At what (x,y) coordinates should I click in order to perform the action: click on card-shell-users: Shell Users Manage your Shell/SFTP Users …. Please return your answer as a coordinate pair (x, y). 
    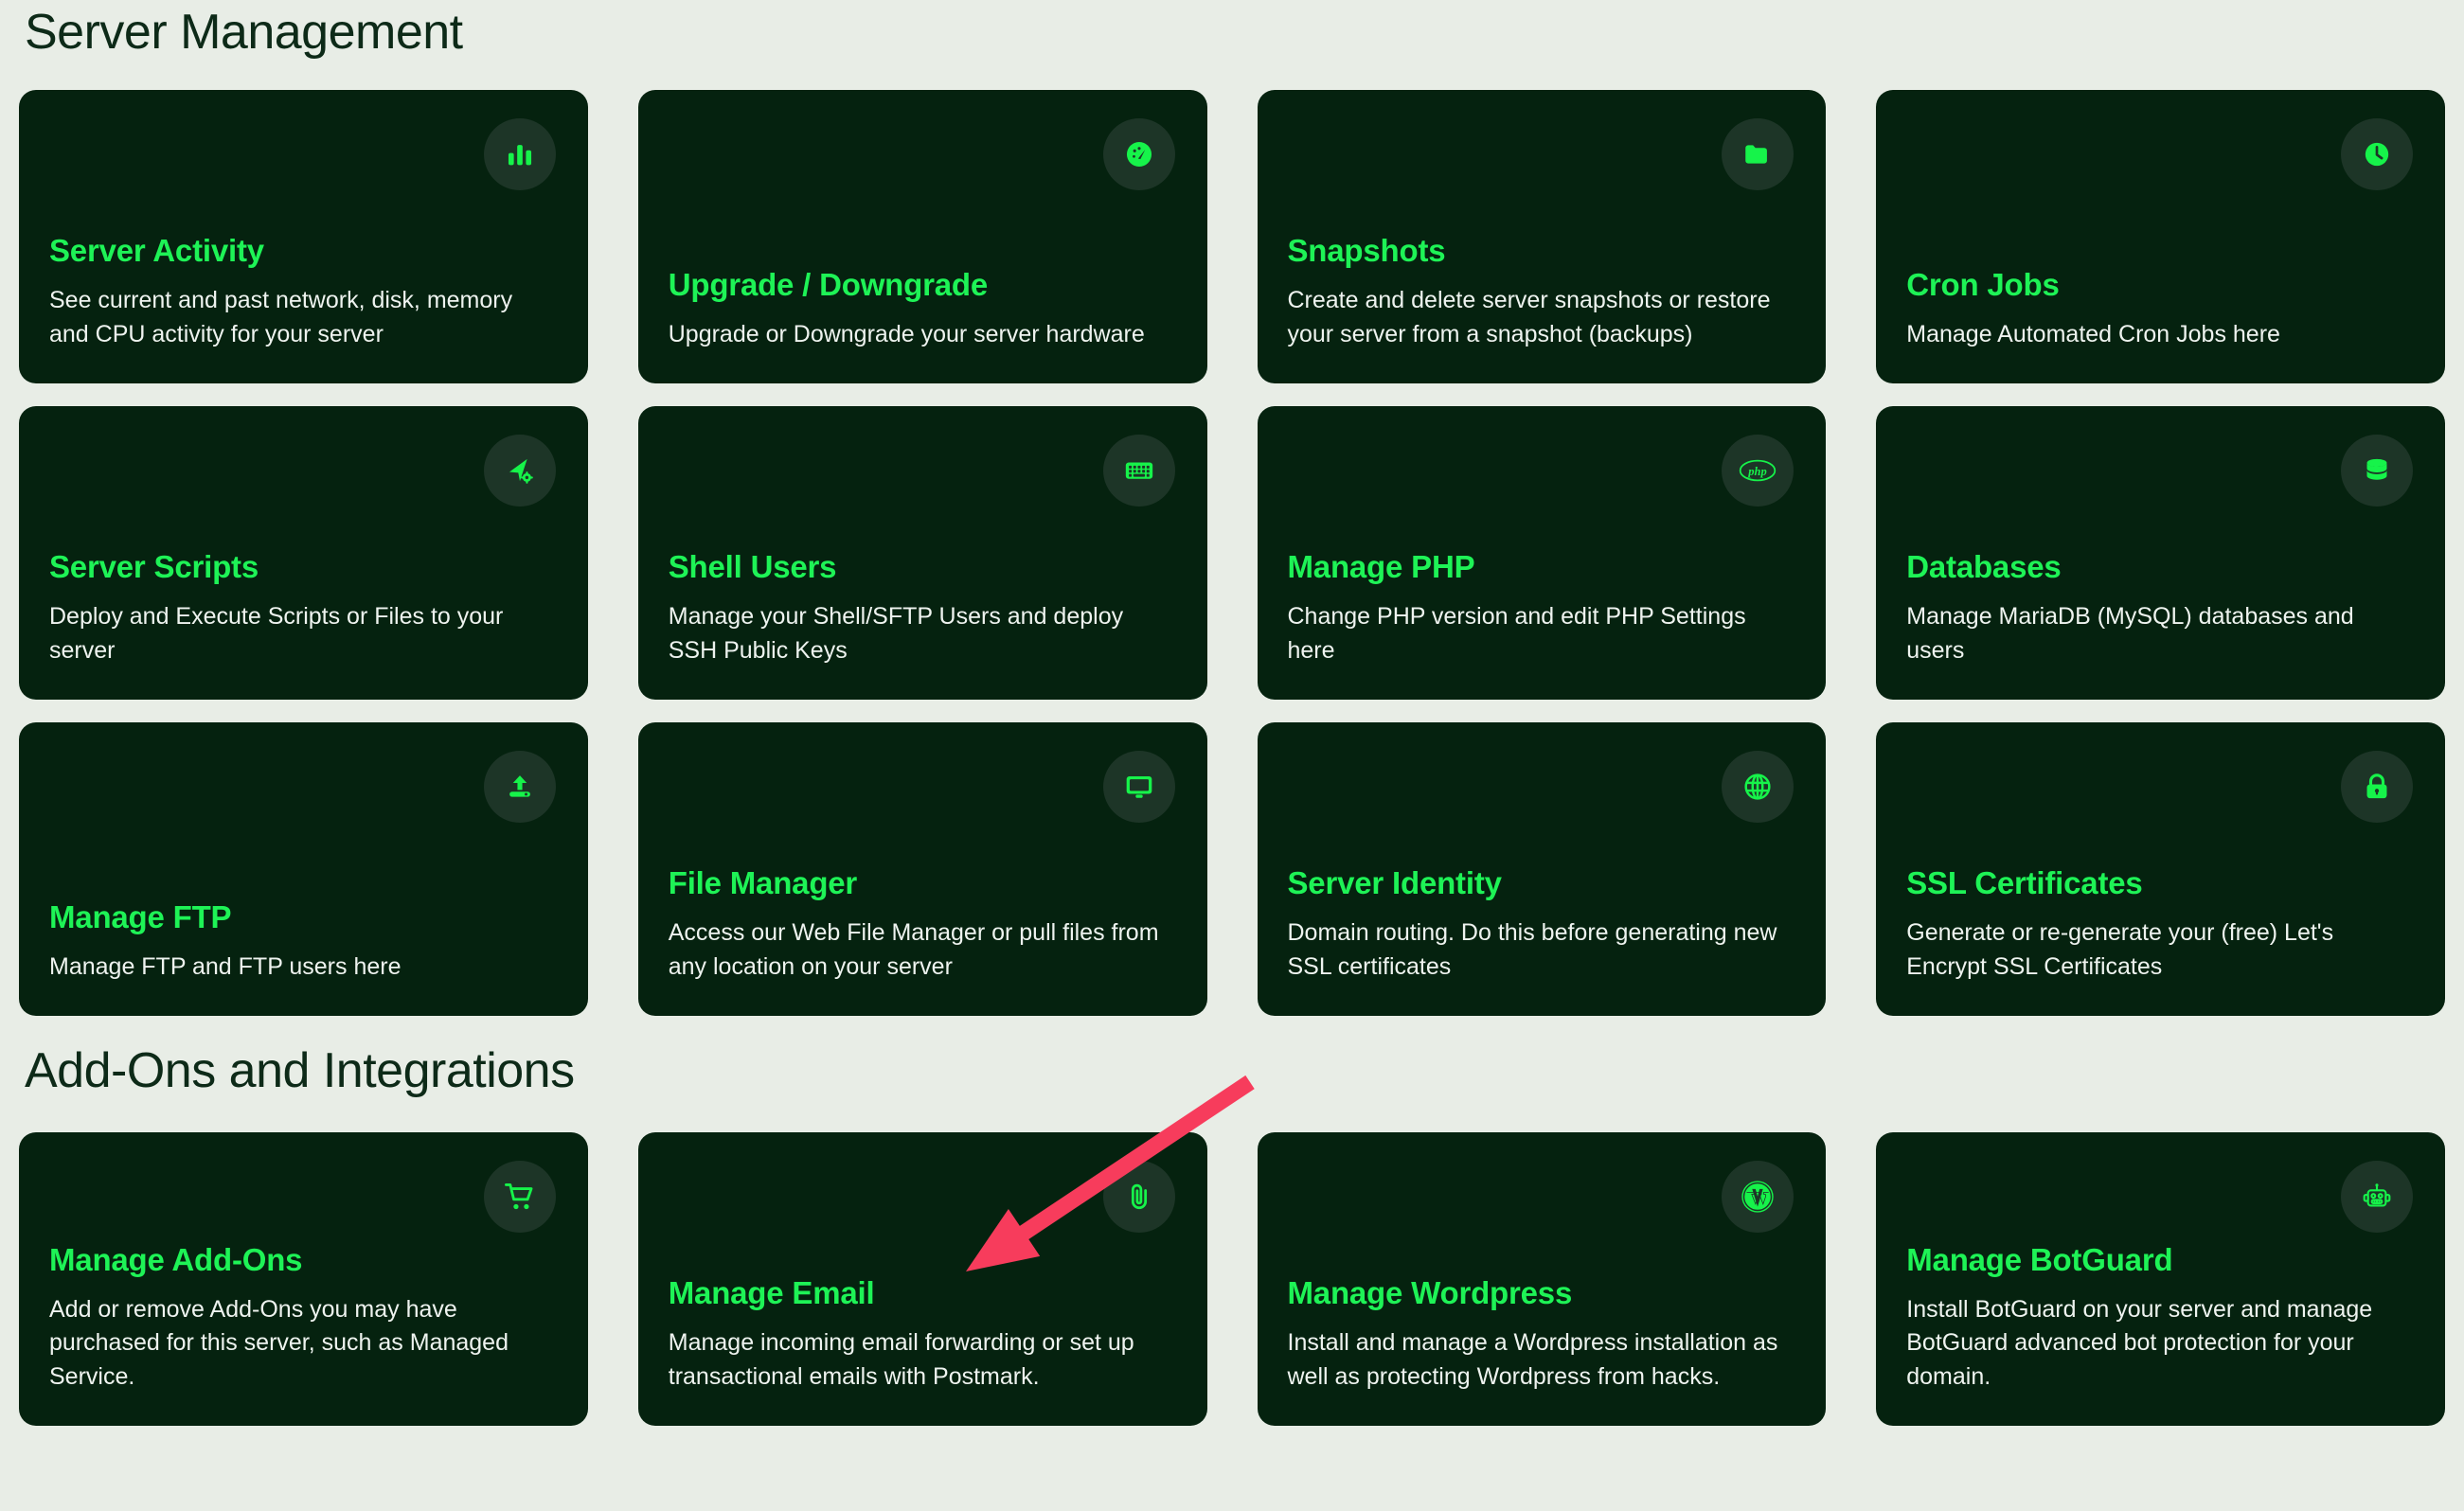
    Looking at the image, I should click on (928, 557).